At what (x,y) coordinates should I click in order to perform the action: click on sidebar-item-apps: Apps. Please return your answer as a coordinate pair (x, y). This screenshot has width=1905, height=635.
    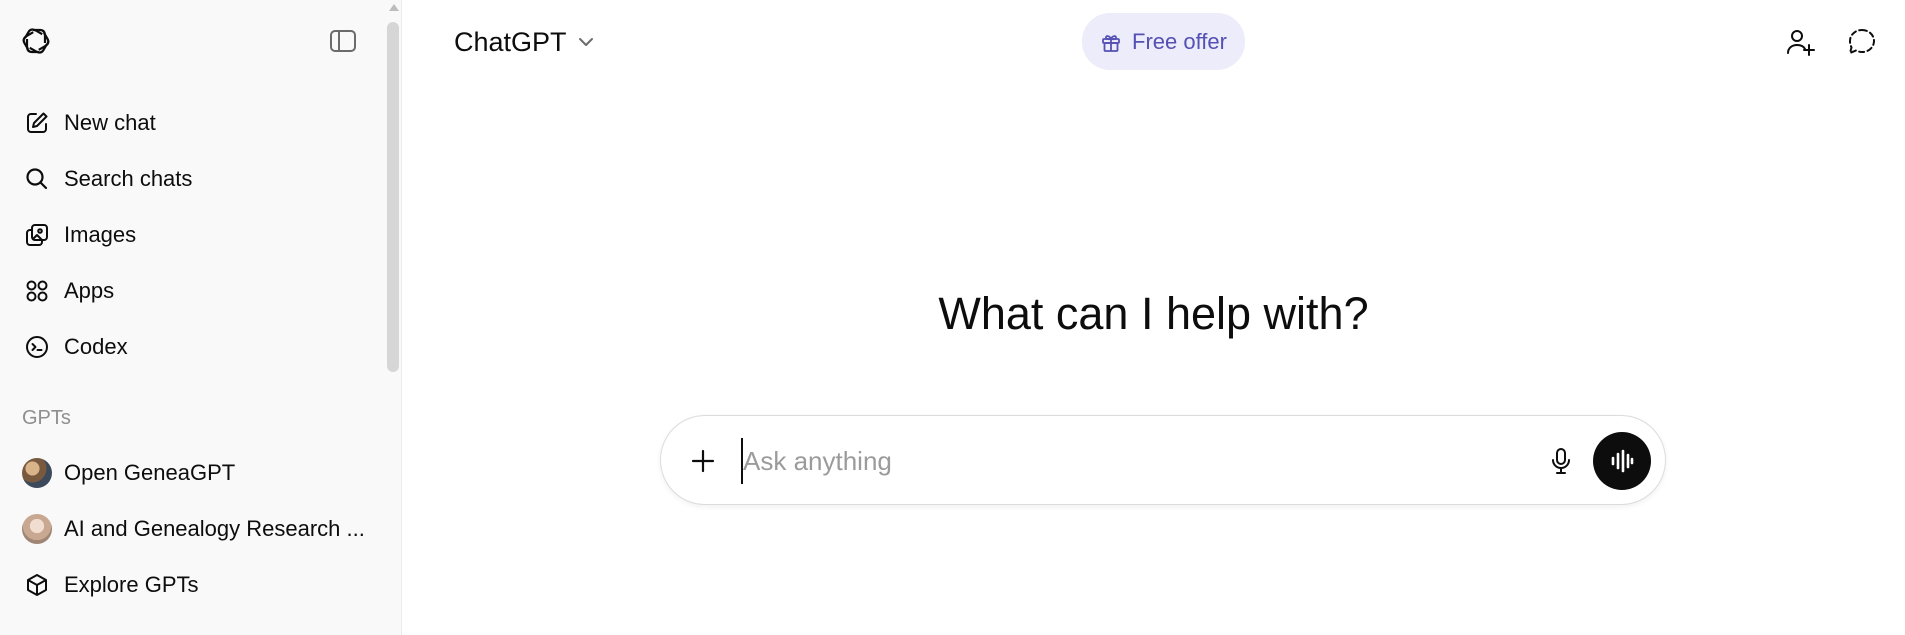
    Looking at the image, I should click on (193, 291).